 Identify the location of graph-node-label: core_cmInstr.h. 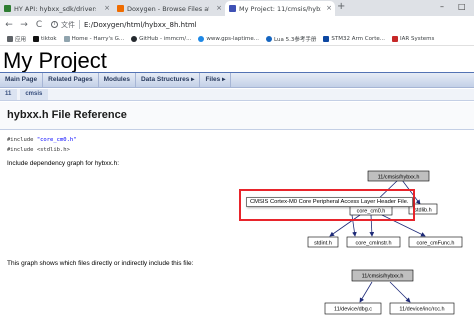
(373, 244).